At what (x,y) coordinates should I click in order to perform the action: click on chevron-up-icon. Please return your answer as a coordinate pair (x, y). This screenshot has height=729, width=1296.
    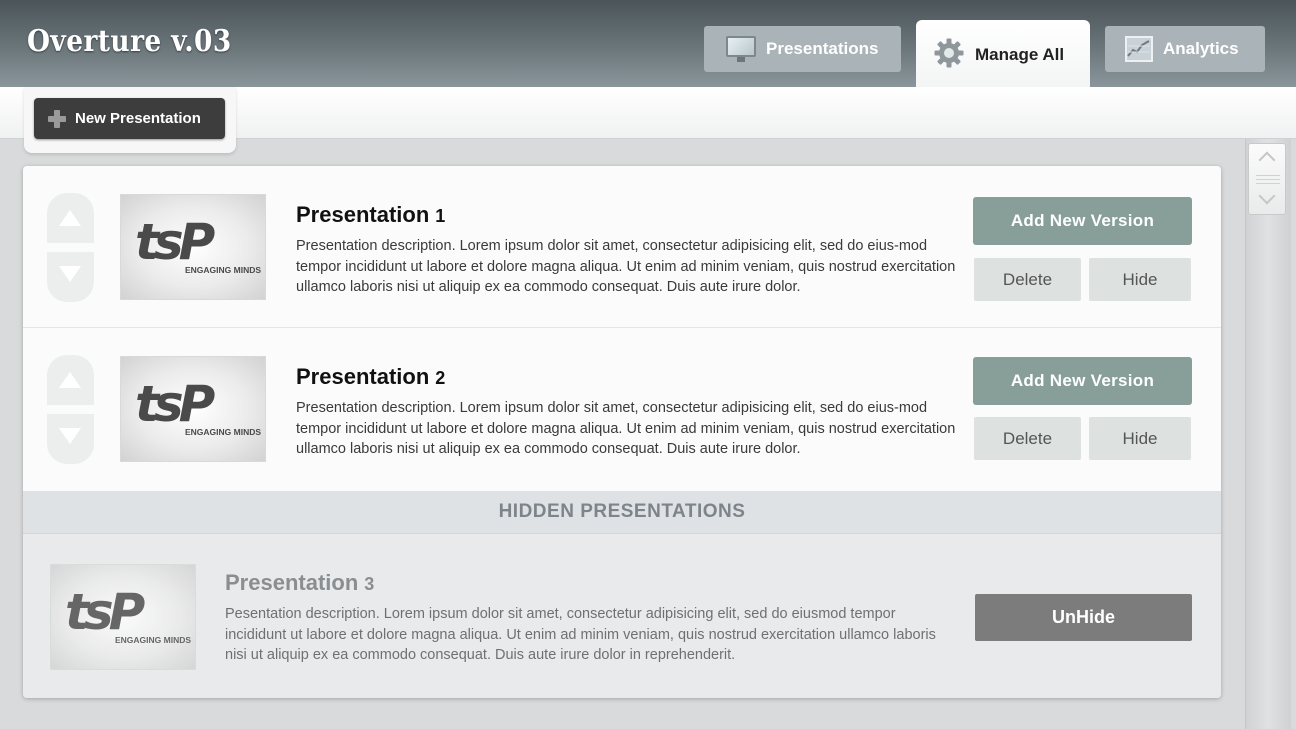
    Looking at the image, I should click on (1267, 160).